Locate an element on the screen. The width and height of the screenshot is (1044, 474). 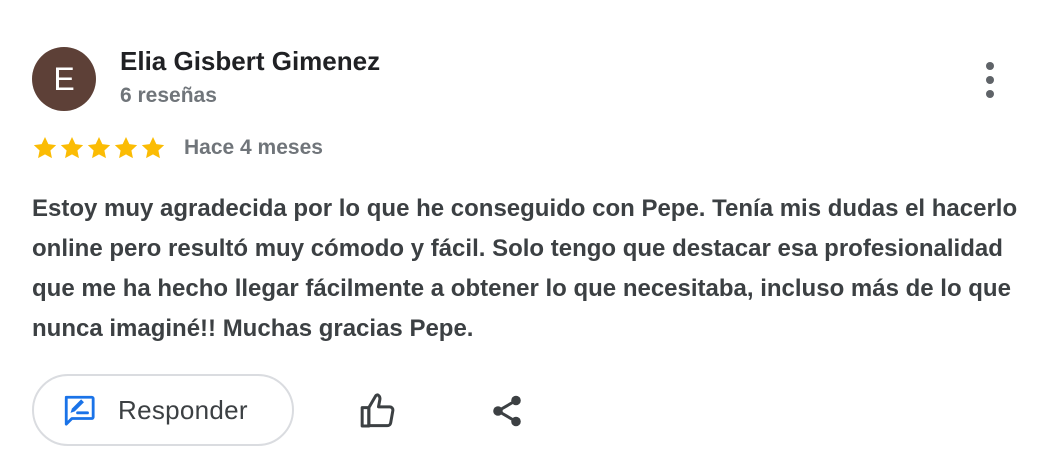
star-rating is located at coordinates (99, 149).